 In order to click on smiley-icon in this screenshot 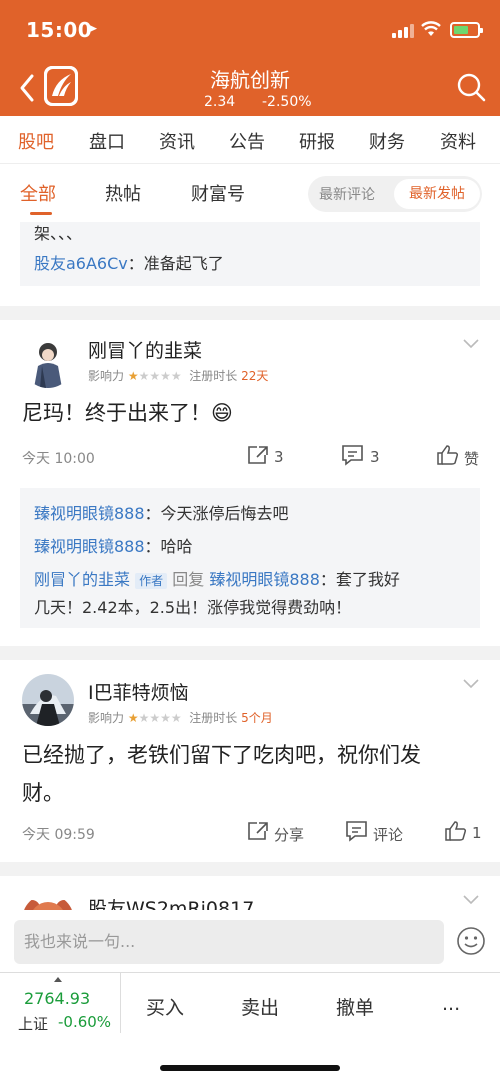, I will do `click(471, 941)`.